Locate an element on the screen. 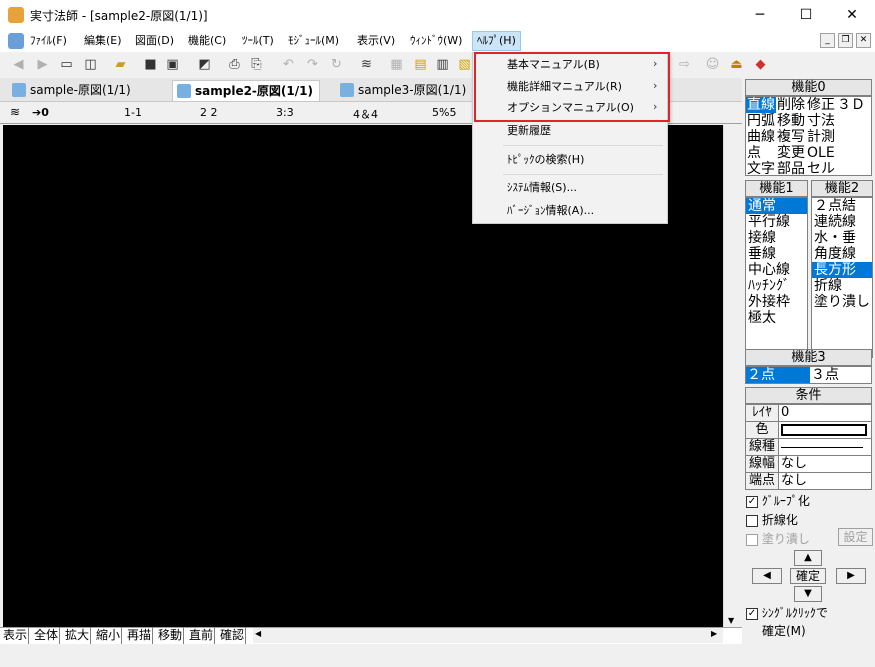 This screenshot has height=667, width=875. func0-change: 変更 is located at coordinates (791, 153).